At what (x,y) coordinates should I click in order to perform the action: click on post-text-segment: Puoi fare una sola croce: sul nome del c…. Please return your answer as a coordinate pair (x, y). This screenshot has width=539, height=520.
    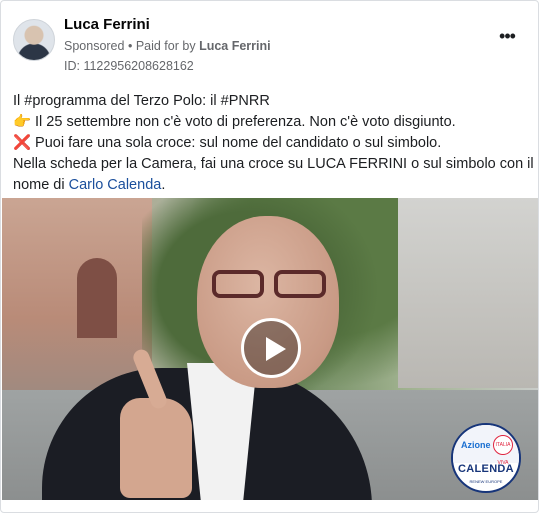
    Looking at the image, I should click on (238, 143).